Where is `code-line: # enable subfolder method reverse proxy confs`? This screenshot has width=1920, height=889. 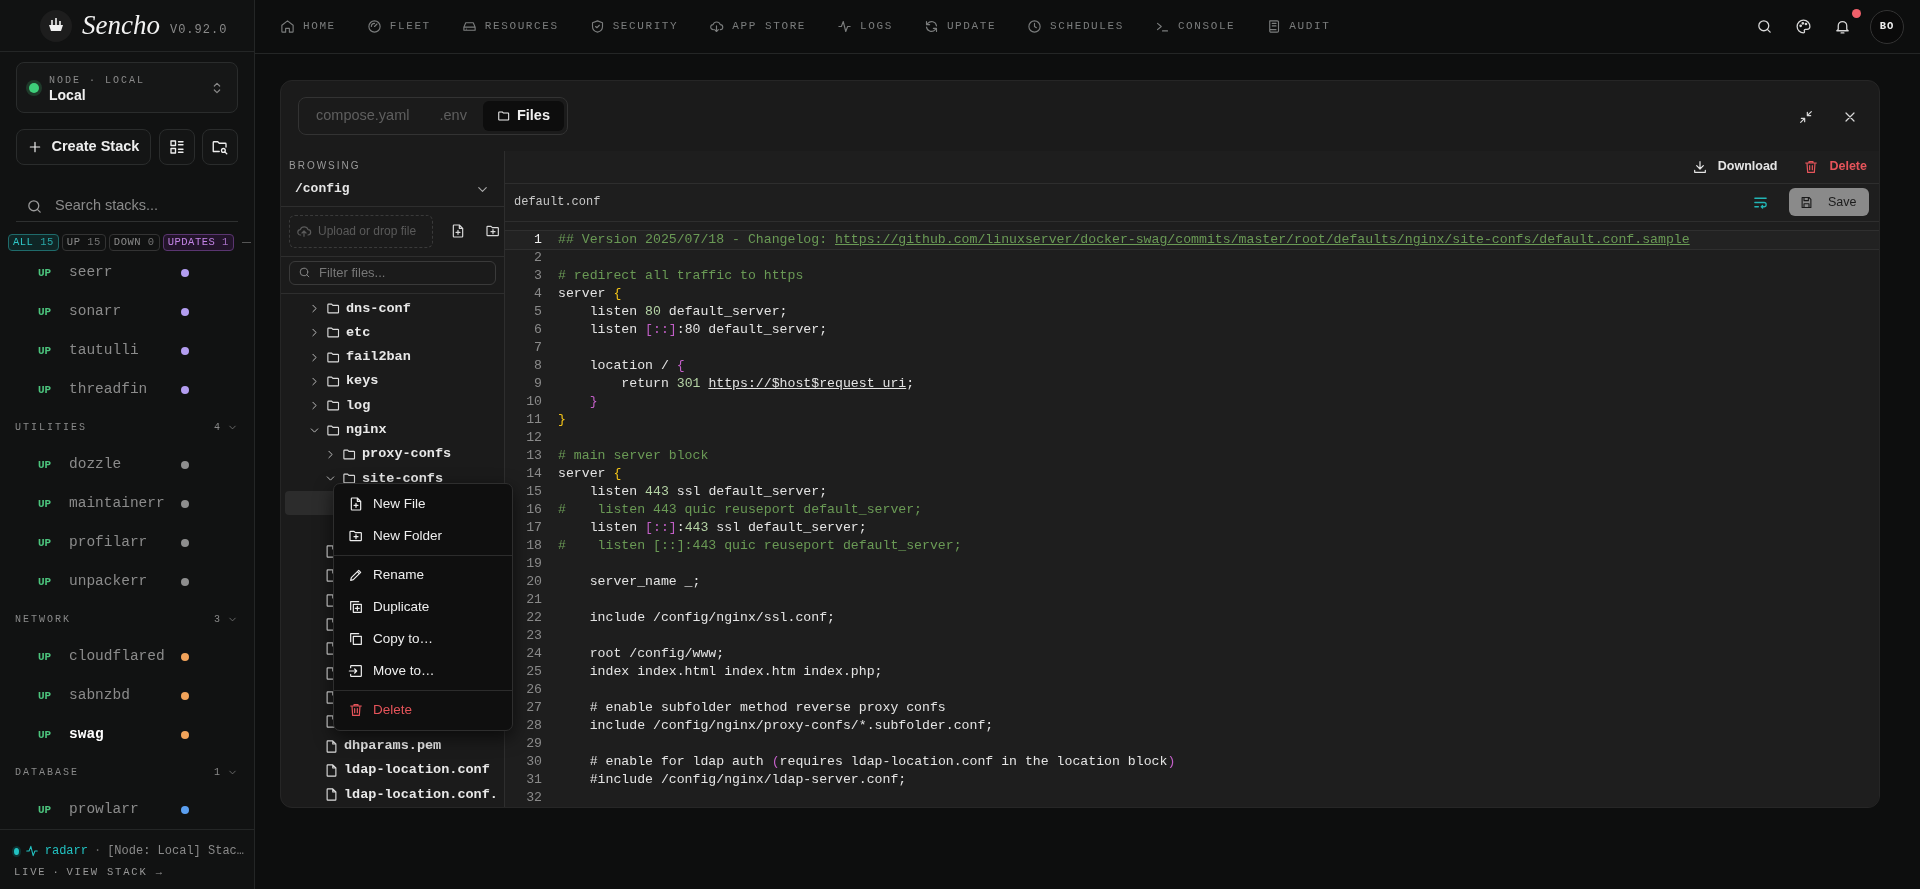
code-line: # enable subfolder method reverse proxy confs is located at coordinates (767, 708).